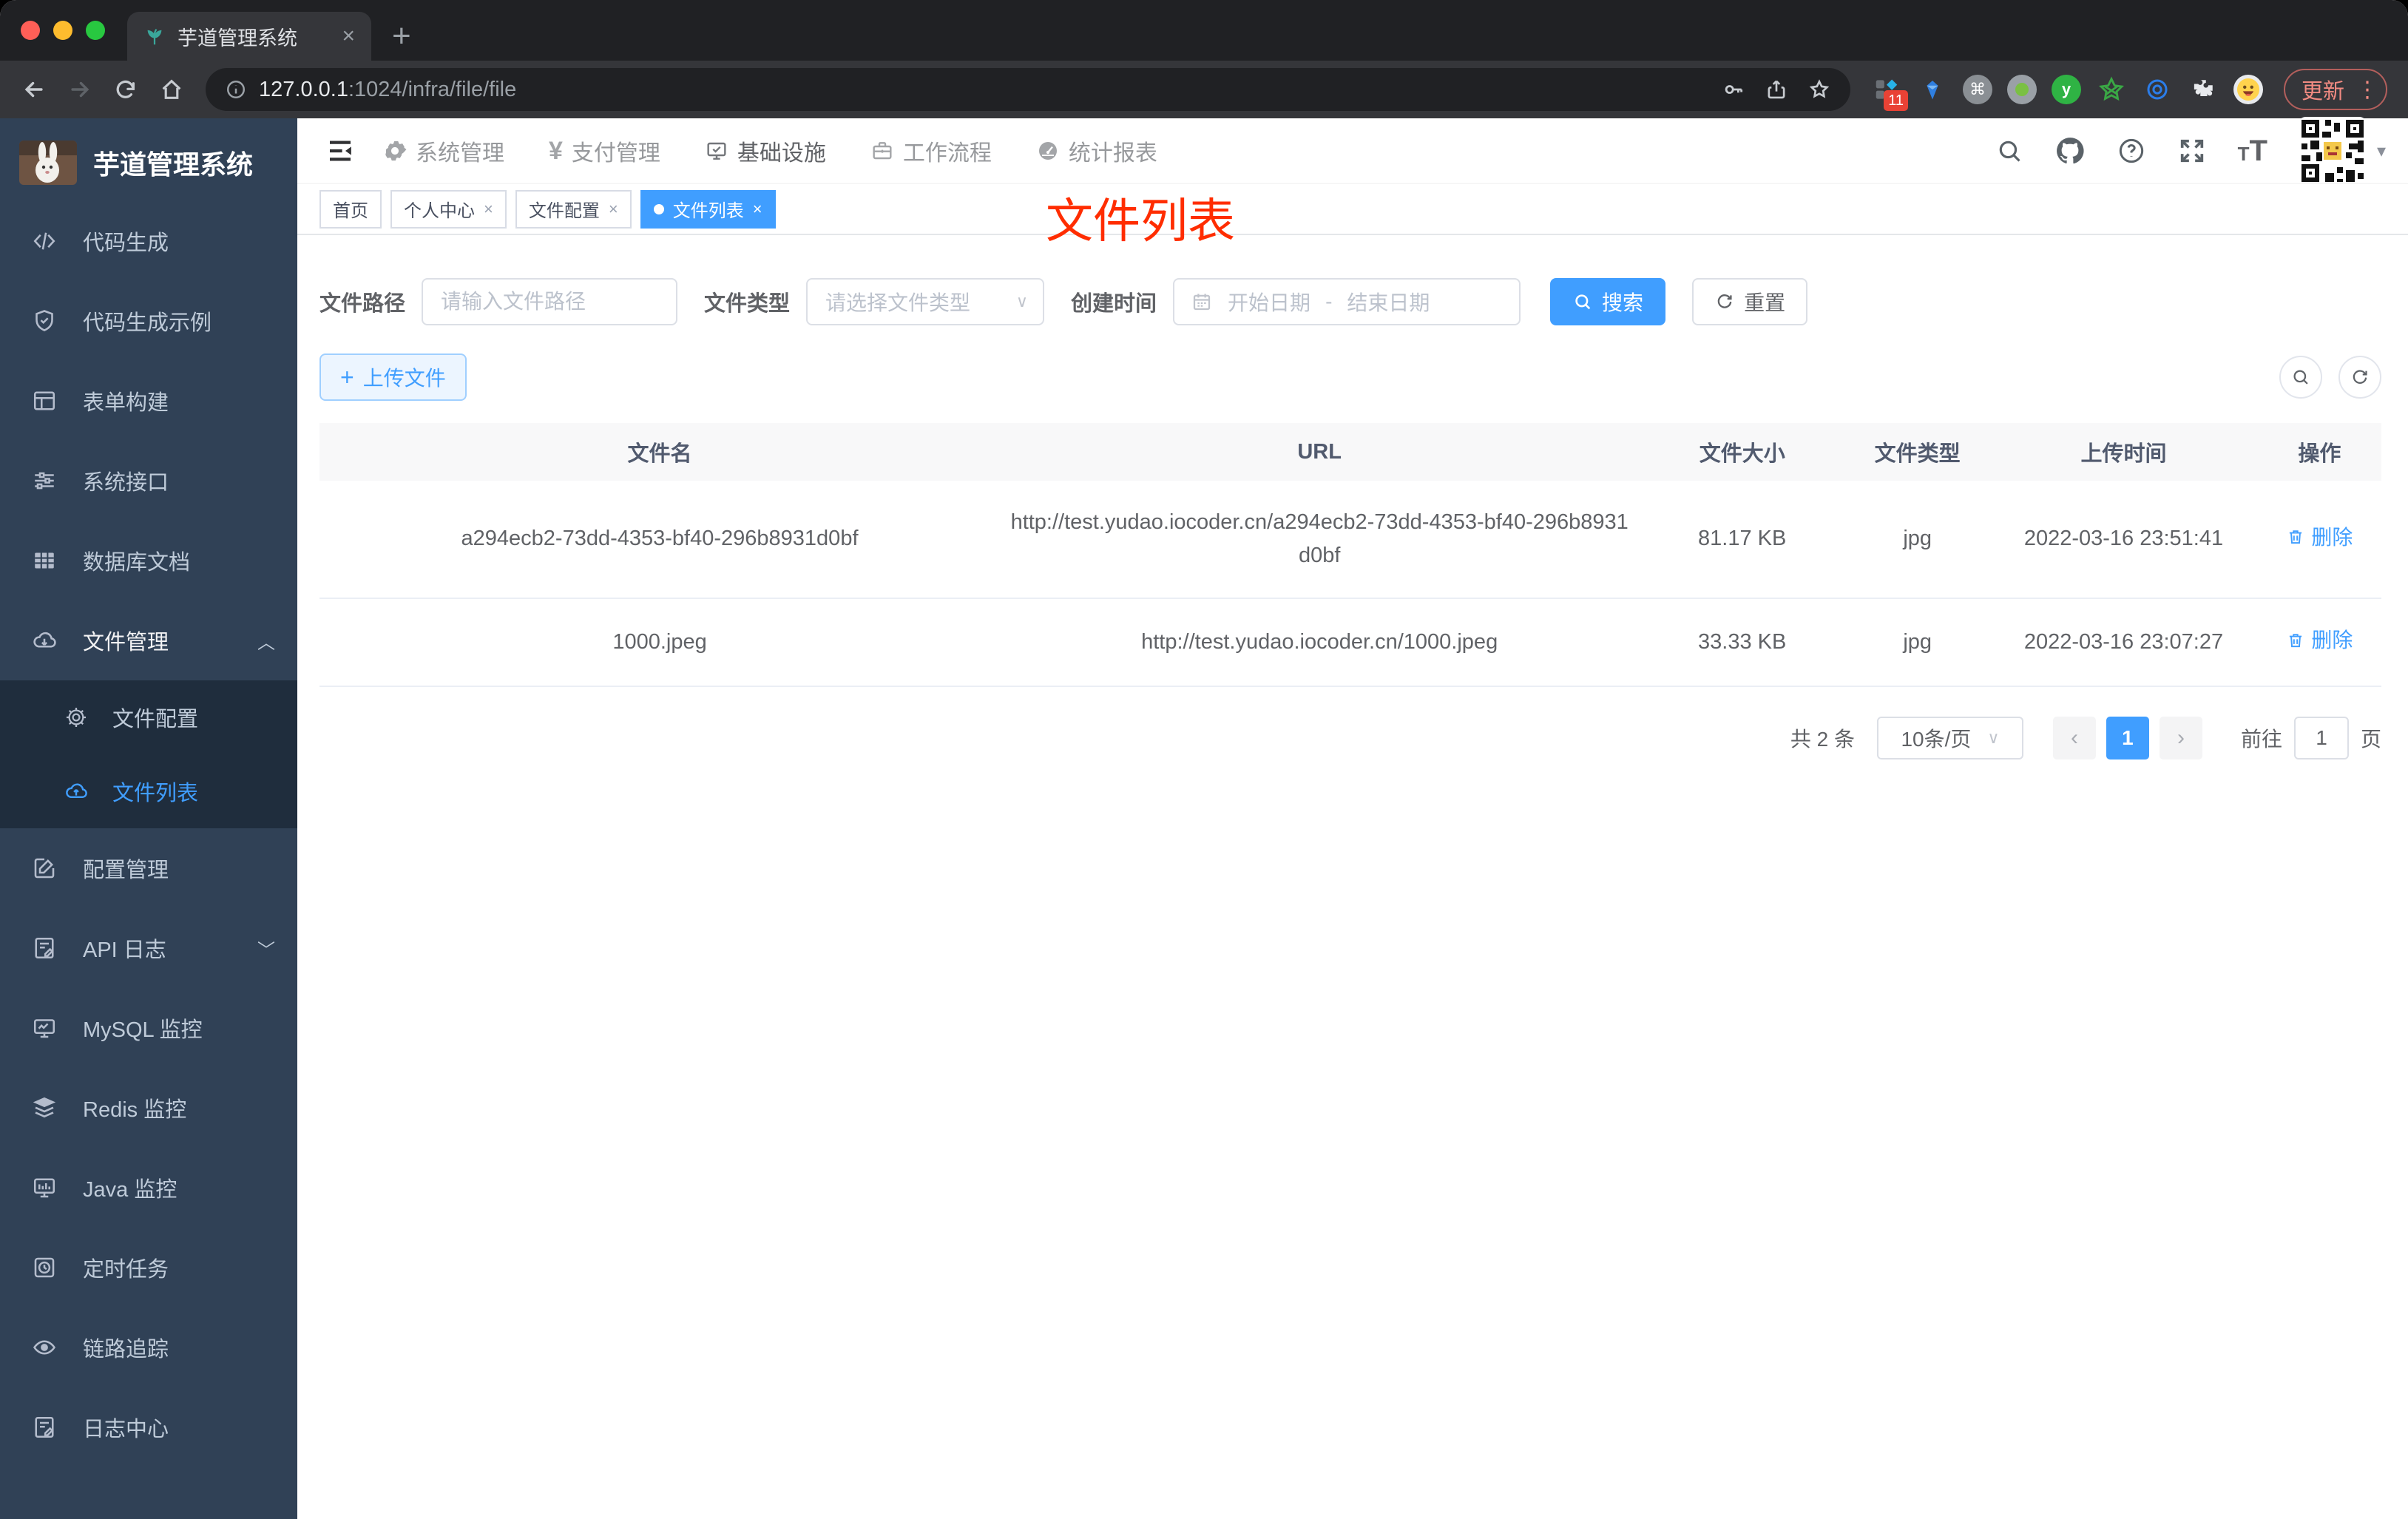  What do you see at coordinates (925, 301) in the screenshot?
I see `file-type-select: 请选择文件类型 ∨` at bounding box center [925, 301].